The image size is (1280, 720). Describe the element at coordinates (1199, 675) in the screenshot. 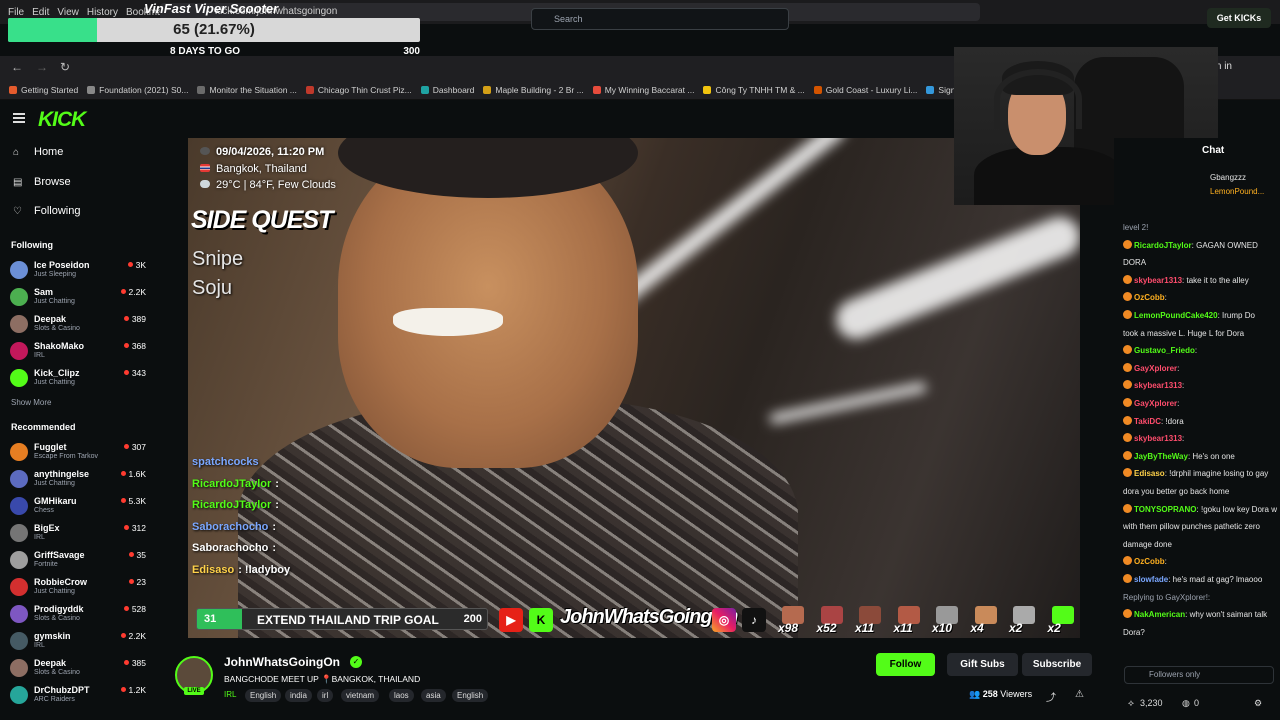

I see `chat-input: Followers only` at that location.